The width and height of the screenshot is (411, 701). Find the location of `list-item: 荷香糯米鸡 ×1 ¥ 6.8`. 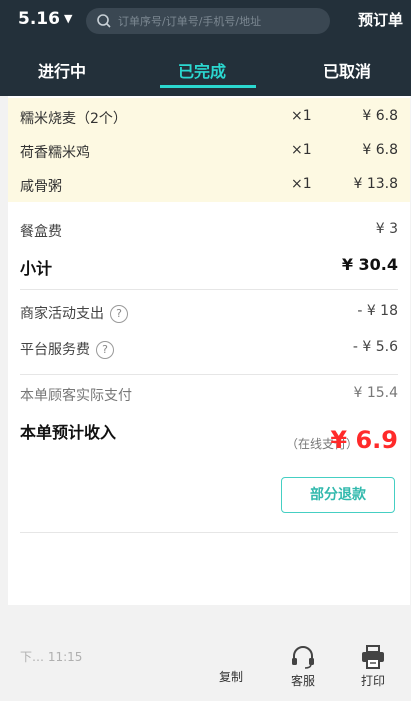

list-item: 荷香糯米鸡 ×1 ¥ 6.8 is located at coordinates (209, 151).